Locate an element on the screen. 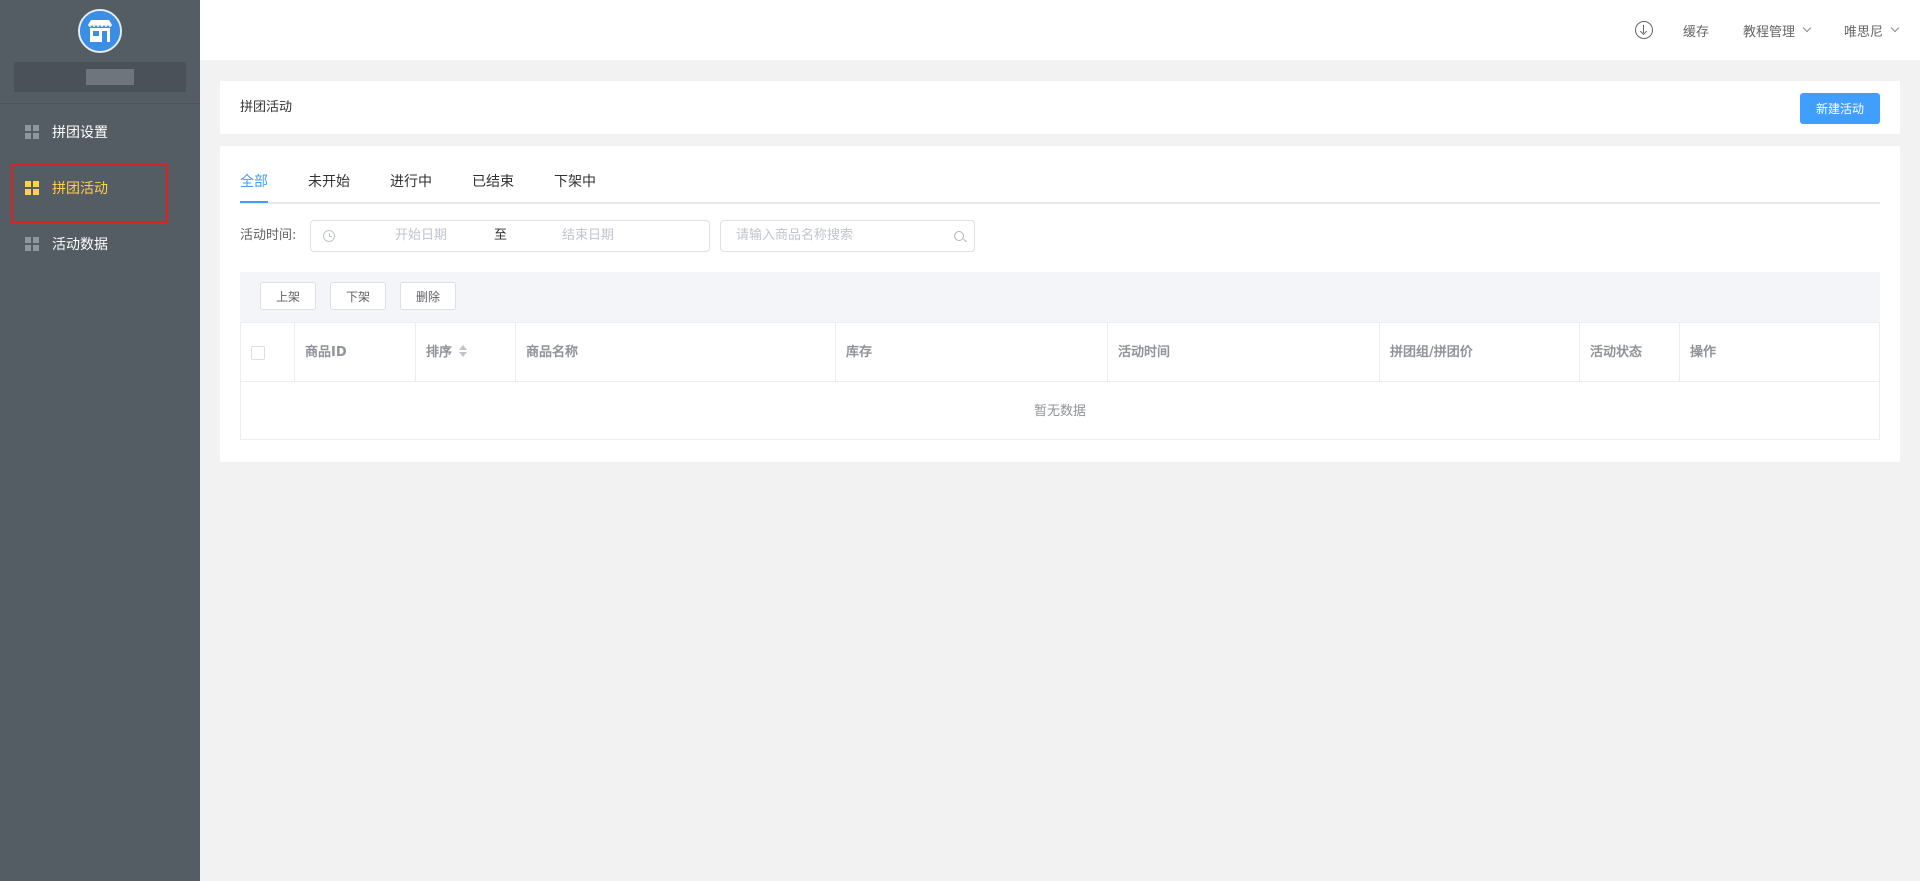 Image resolution: width=1920 pixels, height=881 pixels. clock-icon is located at coordinates (329, 236).